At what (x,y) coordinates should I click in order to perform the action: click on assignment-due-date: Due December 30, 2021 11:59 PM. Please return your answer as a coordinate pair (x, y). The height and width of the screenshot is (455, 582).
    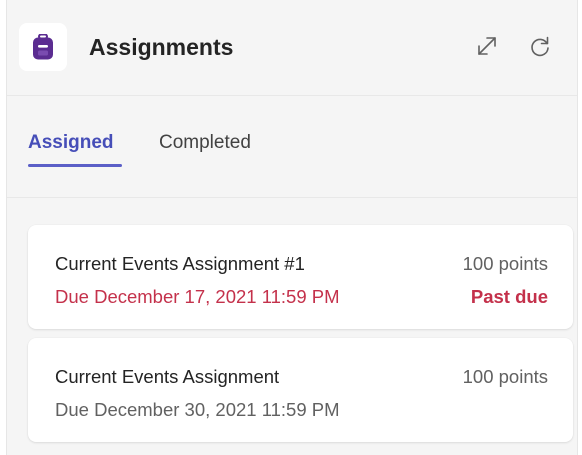
    Looking at the image, I should click on (197, 409).